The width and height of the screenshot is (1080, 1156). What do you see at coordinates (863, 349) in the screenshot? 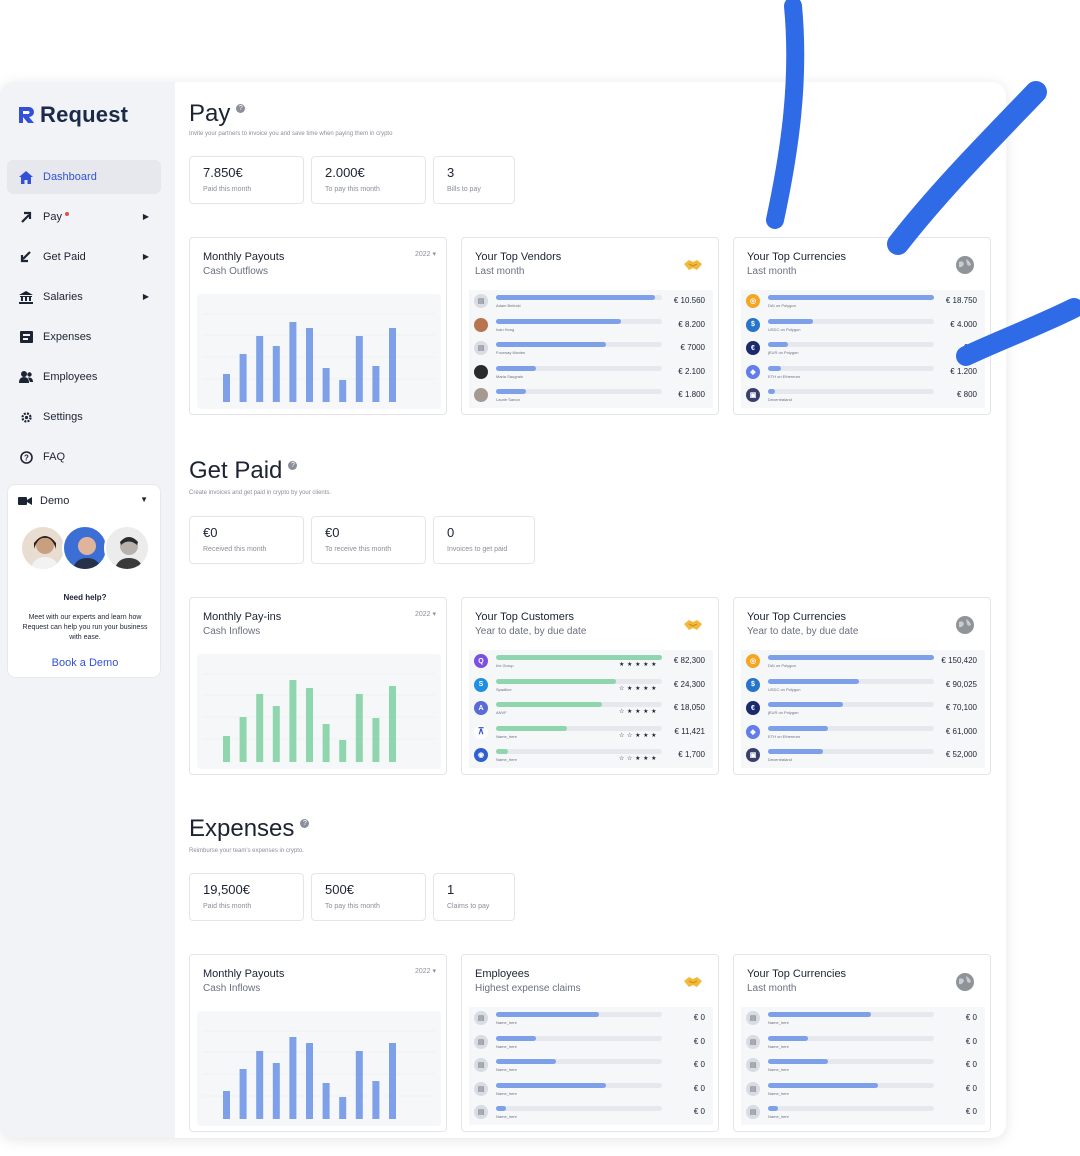
I see `list-item: € jEUR on Polygon € 3.` at bounding box center [863, 349].